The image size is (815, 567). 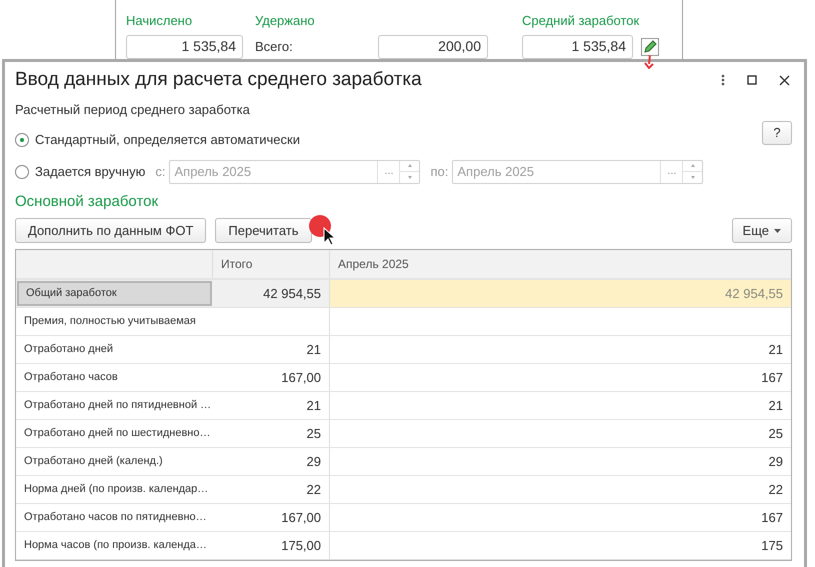 I want to click on column-header: Итого, so click(x=271, y=264).